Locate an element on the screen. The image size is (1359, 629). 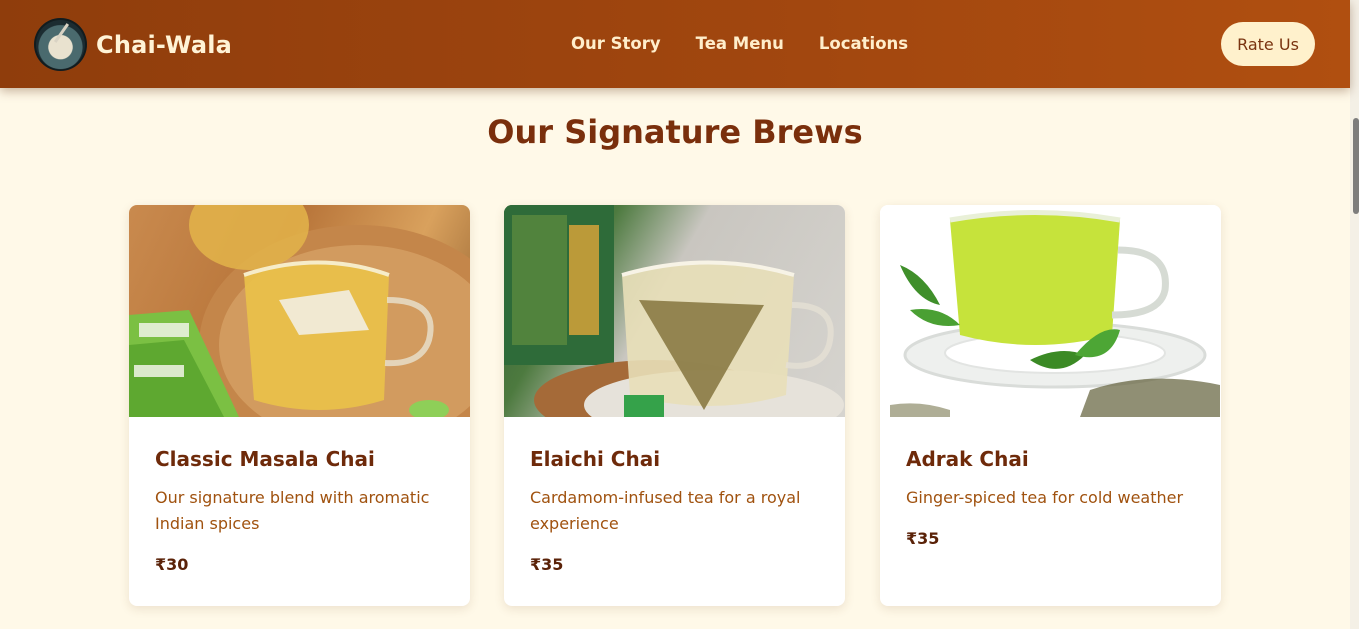
main-nav: Our Story Tea Menu Locations is located at coordinates (739, 43).